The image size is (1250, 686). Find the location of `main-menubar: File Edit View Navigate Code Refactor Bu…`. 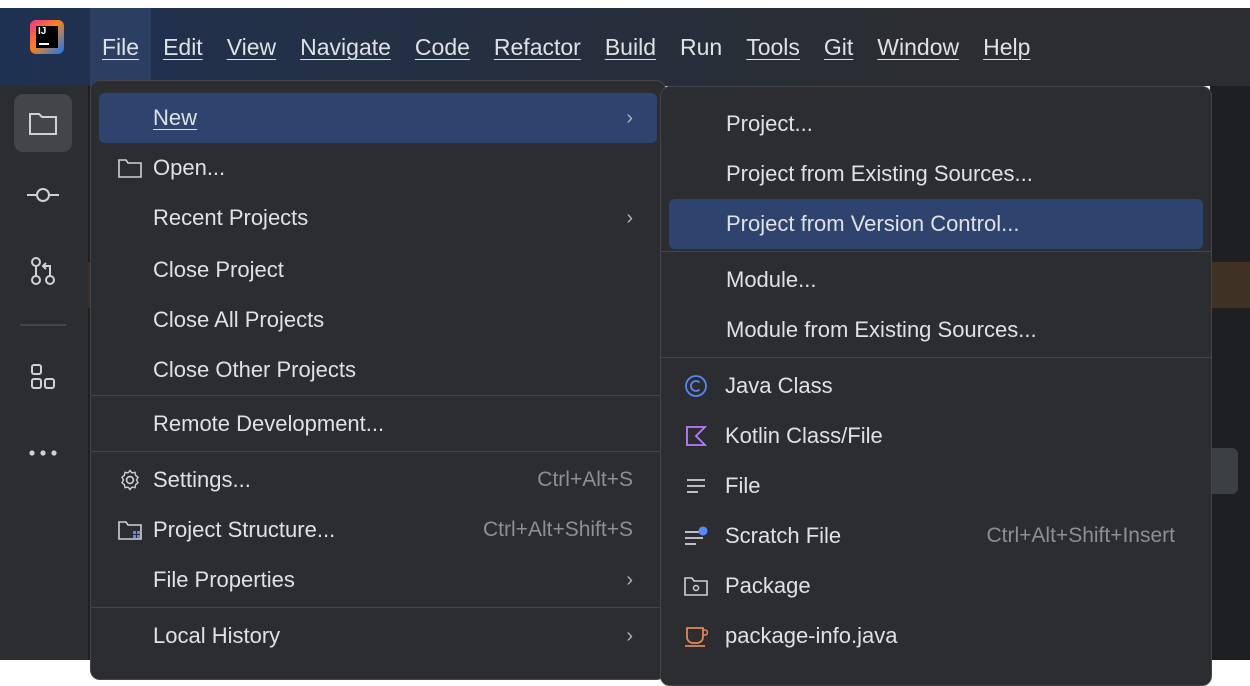

main-menubar: File Edit View Navigate Code Refactor Bu… is located at coordinates (566, 47).